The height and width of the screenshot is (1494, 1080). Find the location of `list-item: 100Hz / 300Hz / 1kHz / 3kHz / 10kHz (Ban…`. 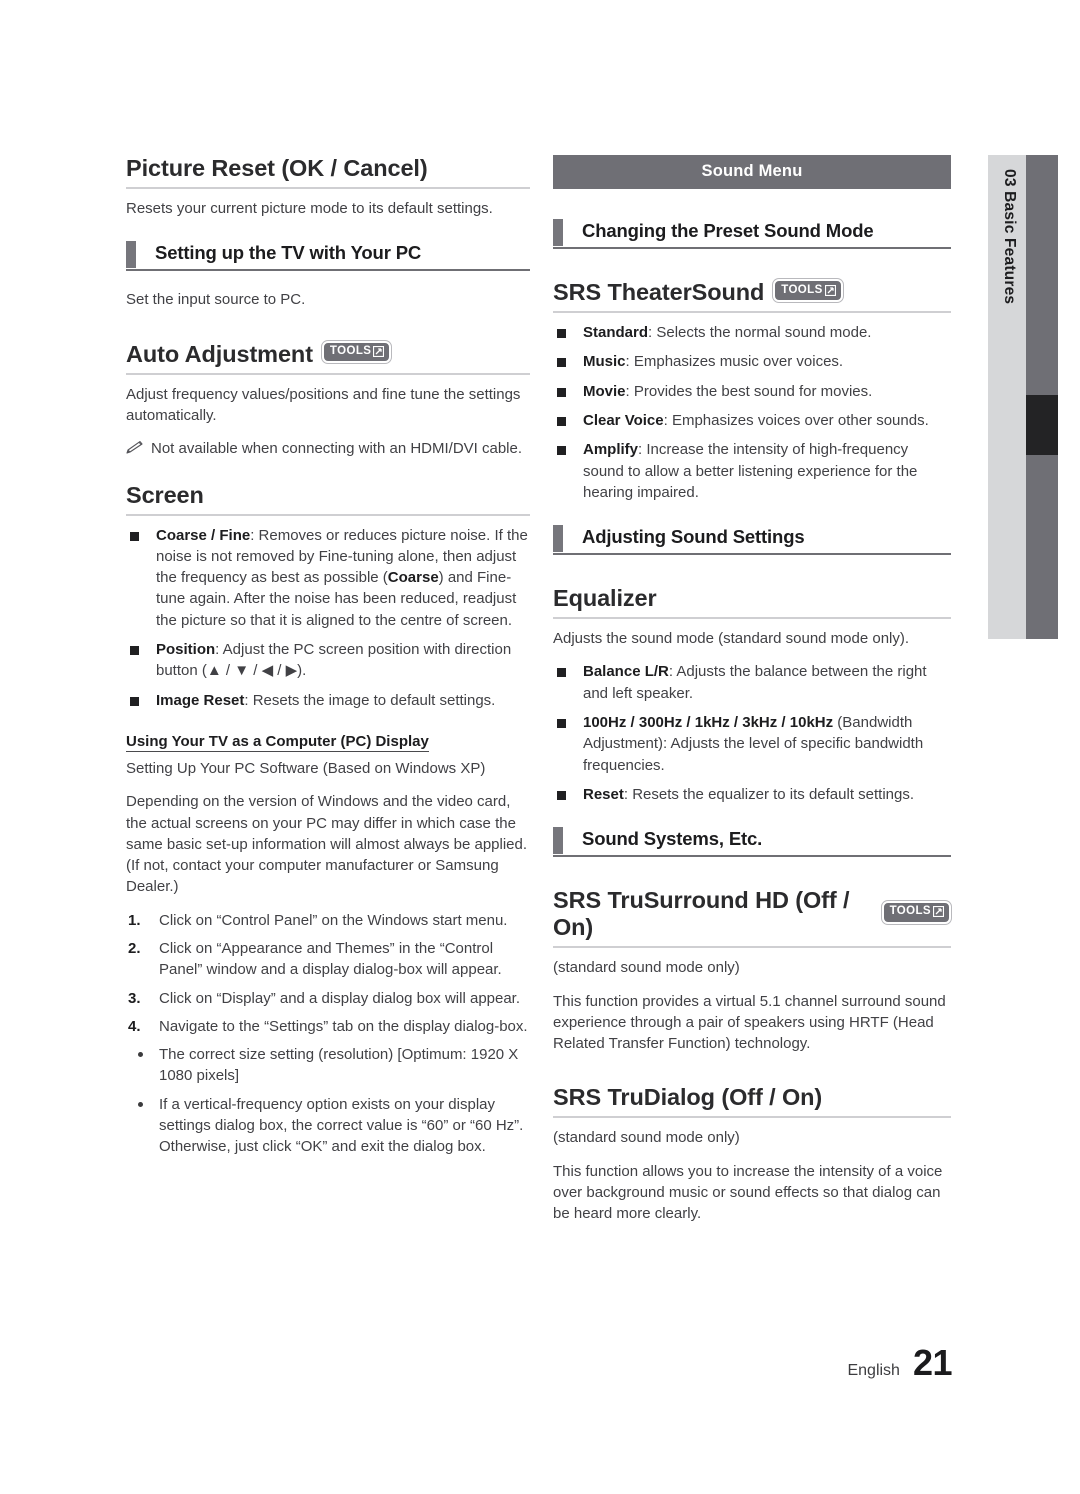

list-item: 100Hz / 300Hz / 1kHz / 3kHz / 10kHz (Ban… is located at coordinates (752, 744).